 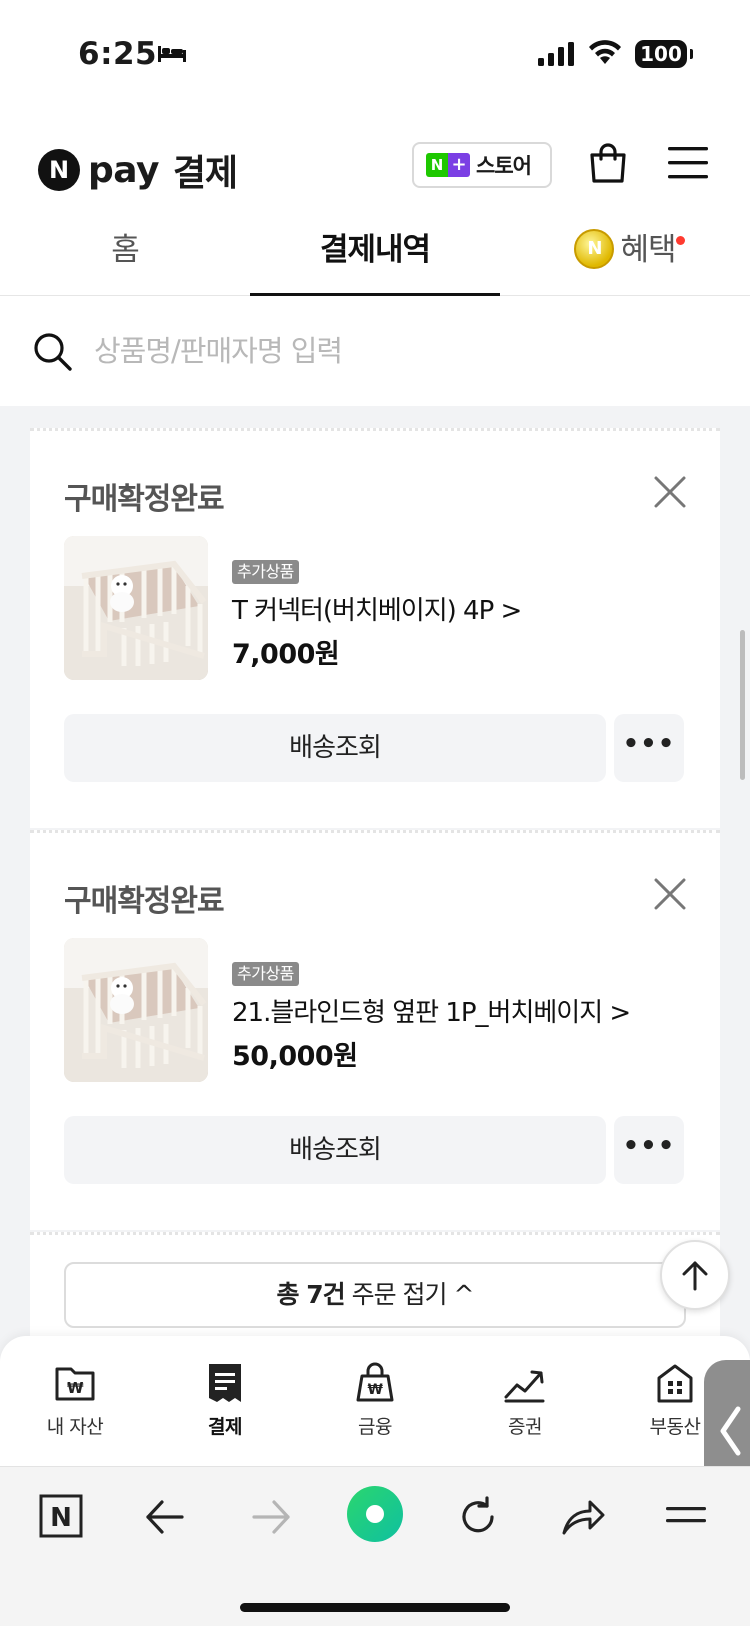 I want to click on nav-payment: 결제, so click(x=225, y=1400).